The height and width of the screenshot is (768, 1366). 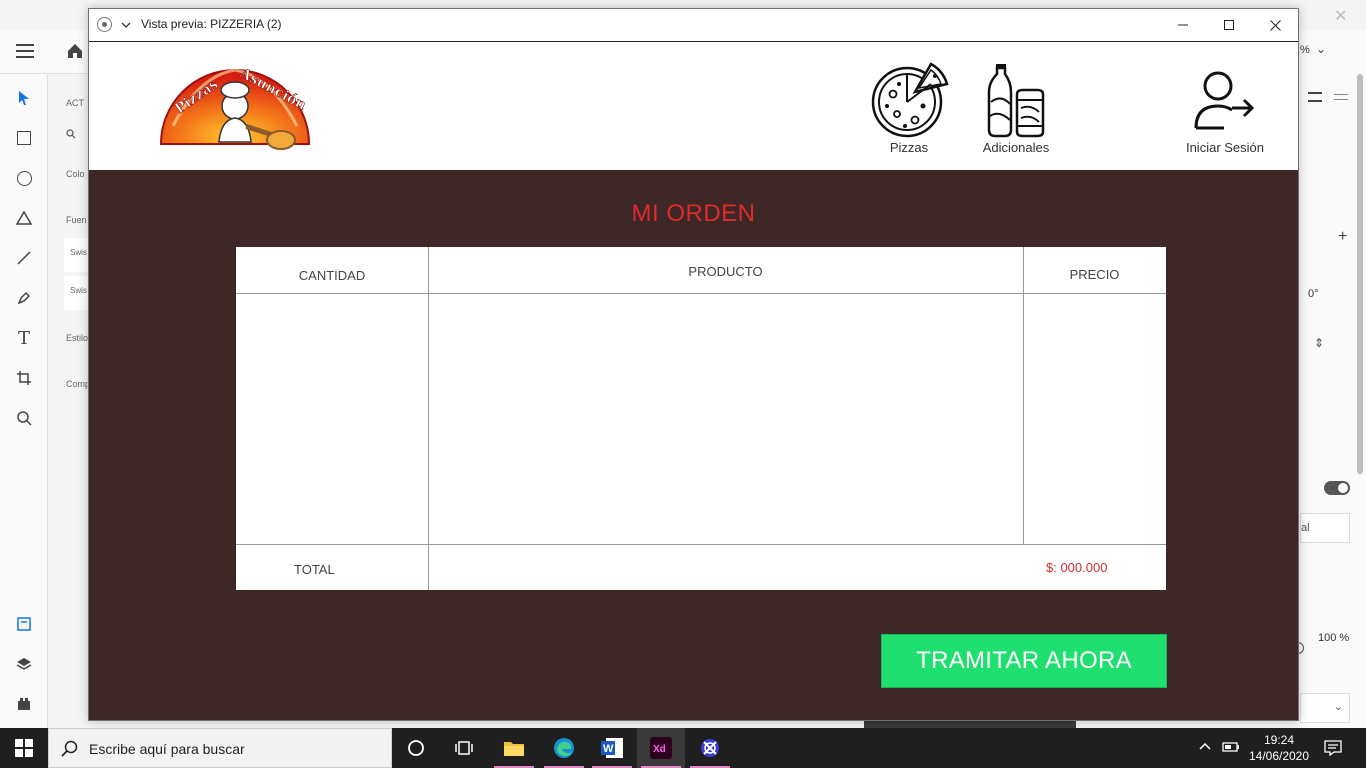 I want to click on windows-start-icon, so click(x=24, y=748).